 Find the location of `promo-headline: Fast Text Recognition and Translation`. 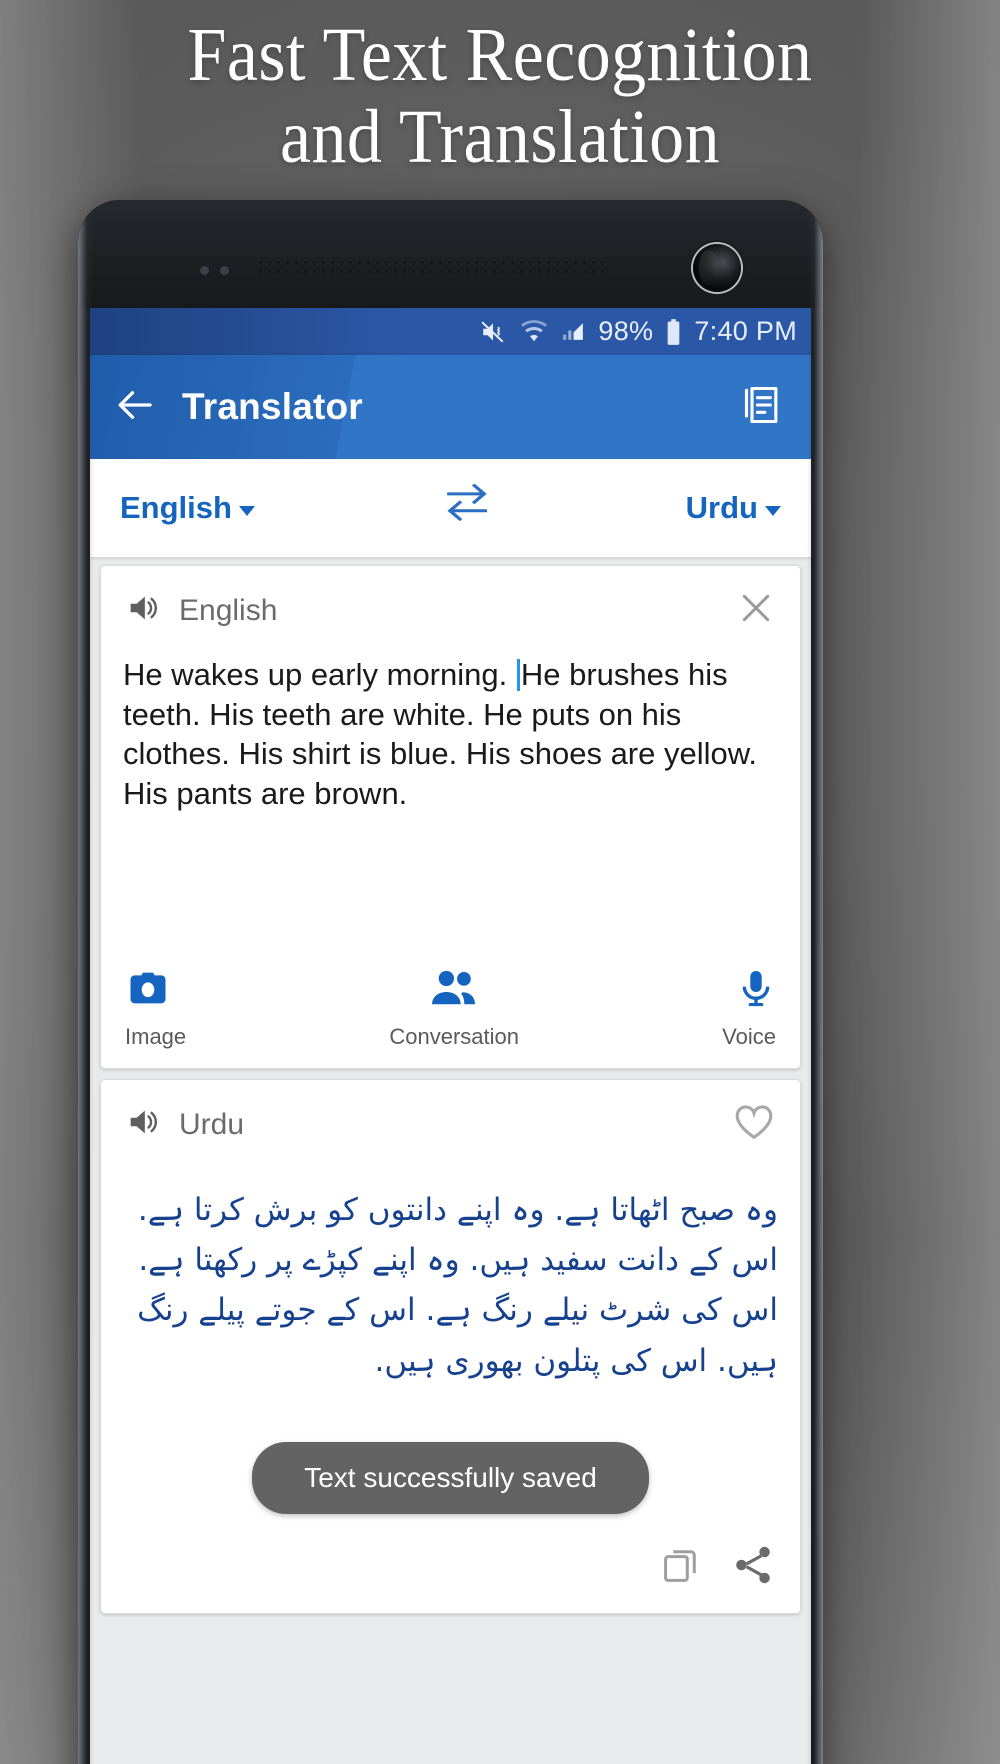

promo-headline: Fast Text Recognition and Translation is located at coordinates (500, 96).